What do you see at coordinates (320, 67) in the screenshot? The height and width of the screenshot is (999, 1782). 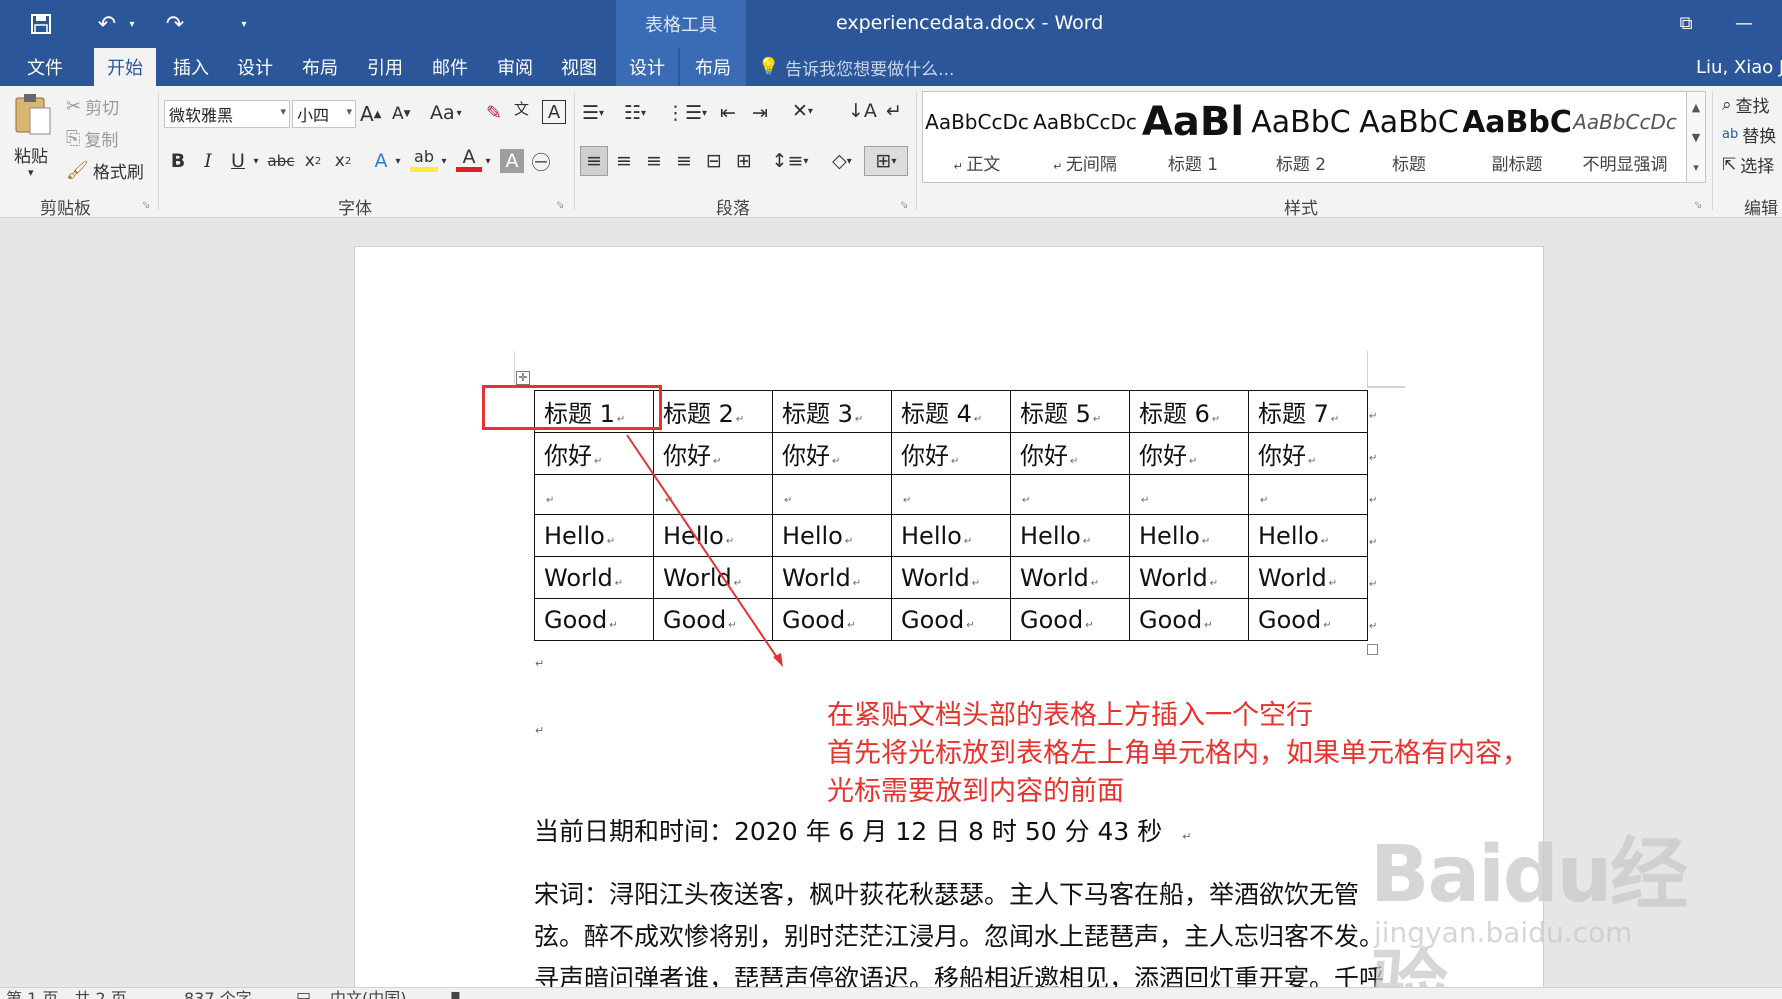 I see `tab-layout: 布局` at bounding box center [320, 67].